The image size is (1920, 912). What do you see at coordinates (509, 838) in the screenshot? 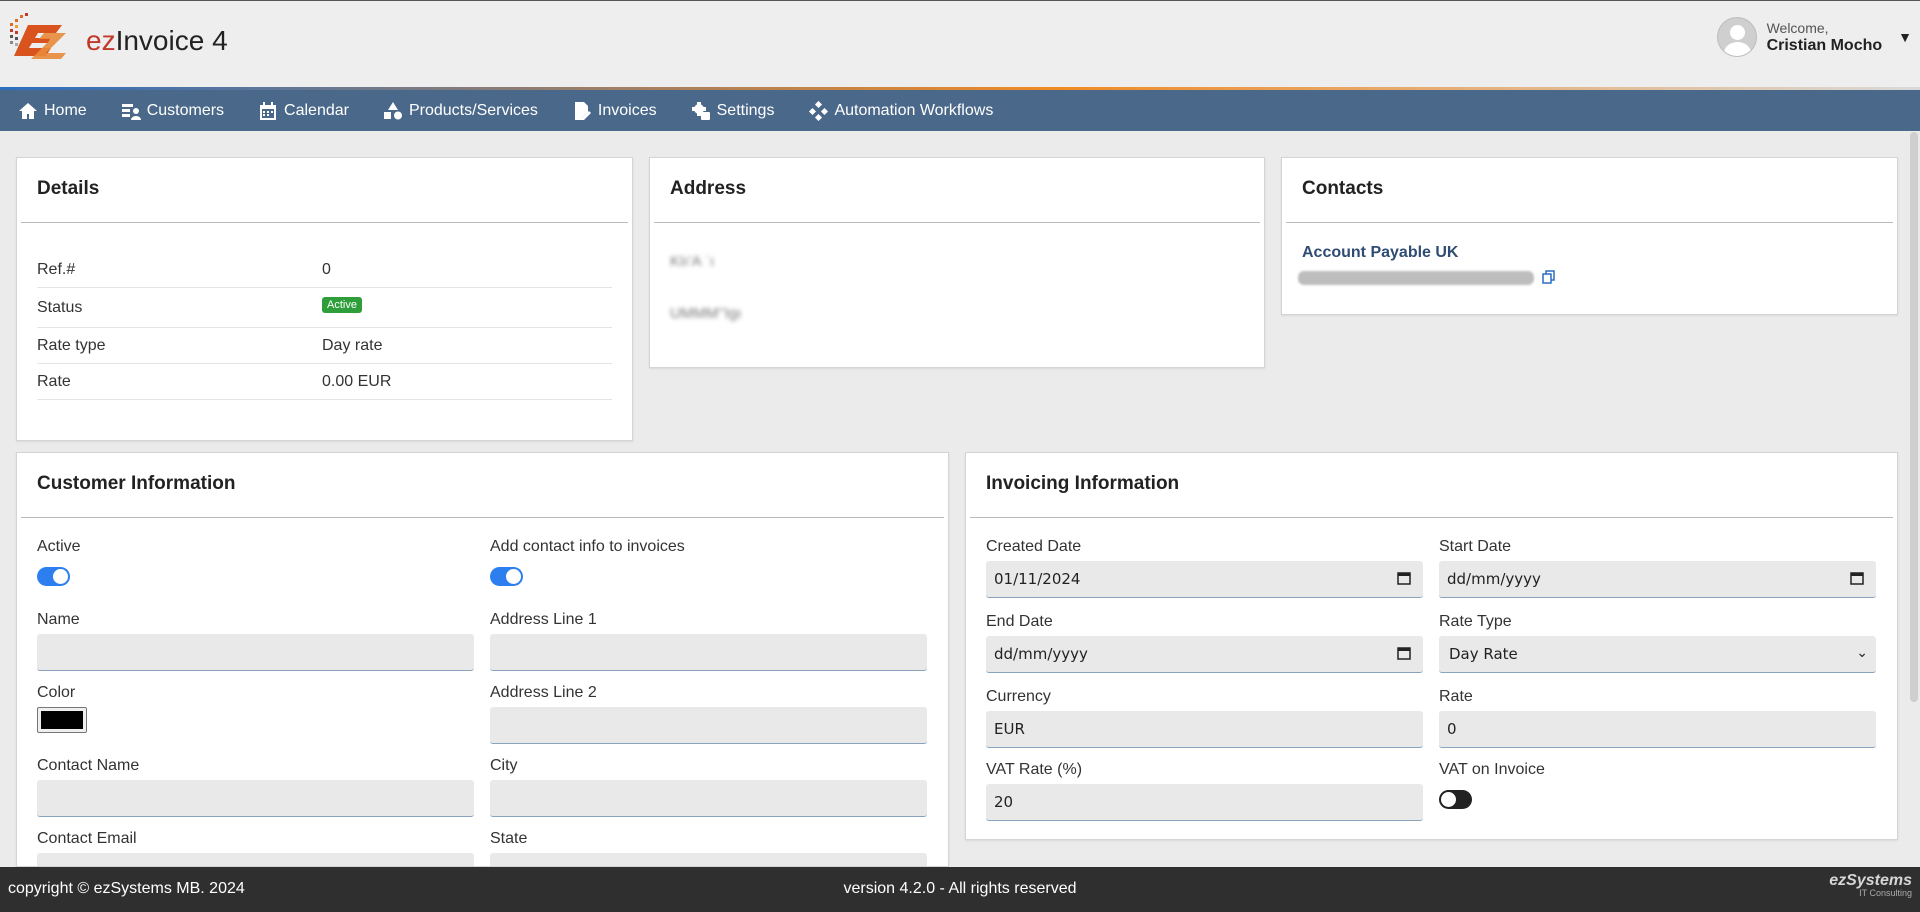
I see `state-label: State` at bounding box center [509, 838].